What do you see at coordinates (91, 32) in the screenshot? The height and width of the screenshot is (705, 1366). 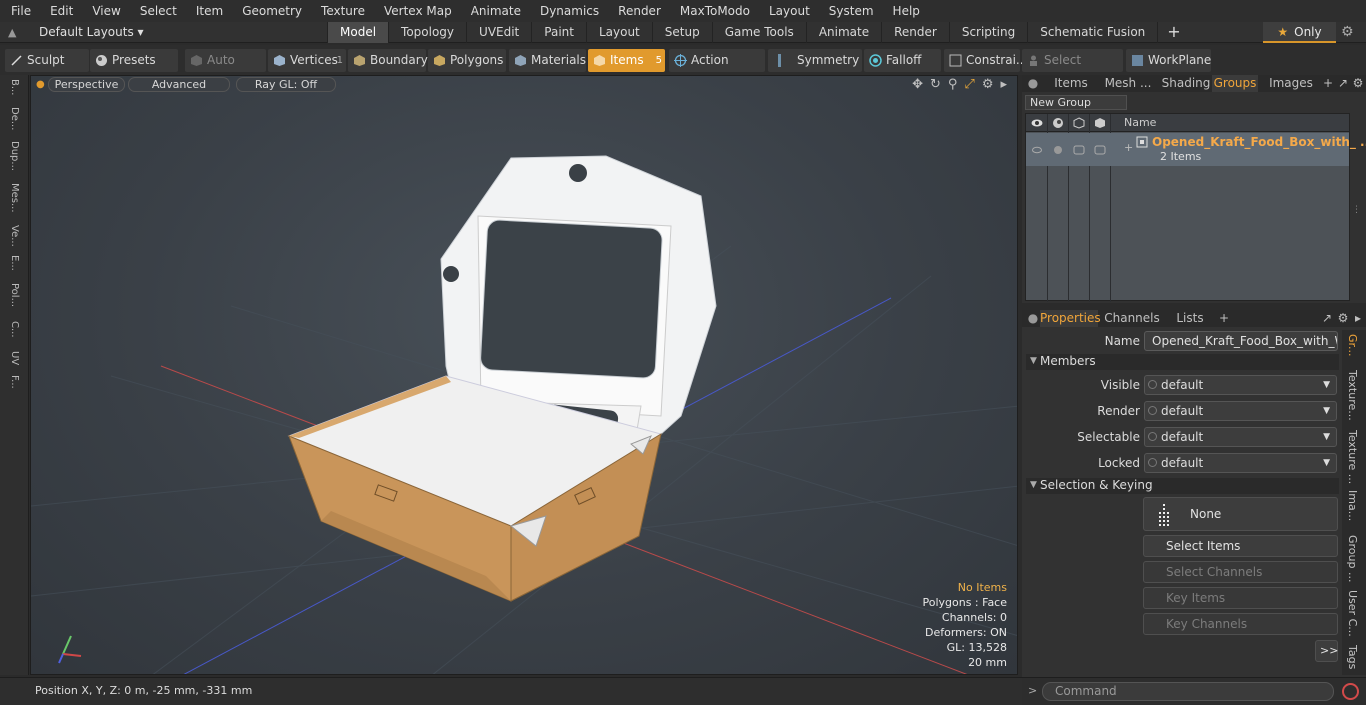 I see `default-layouts-dropdown: Default Layouts ▾` at bounding box center [91, 32].